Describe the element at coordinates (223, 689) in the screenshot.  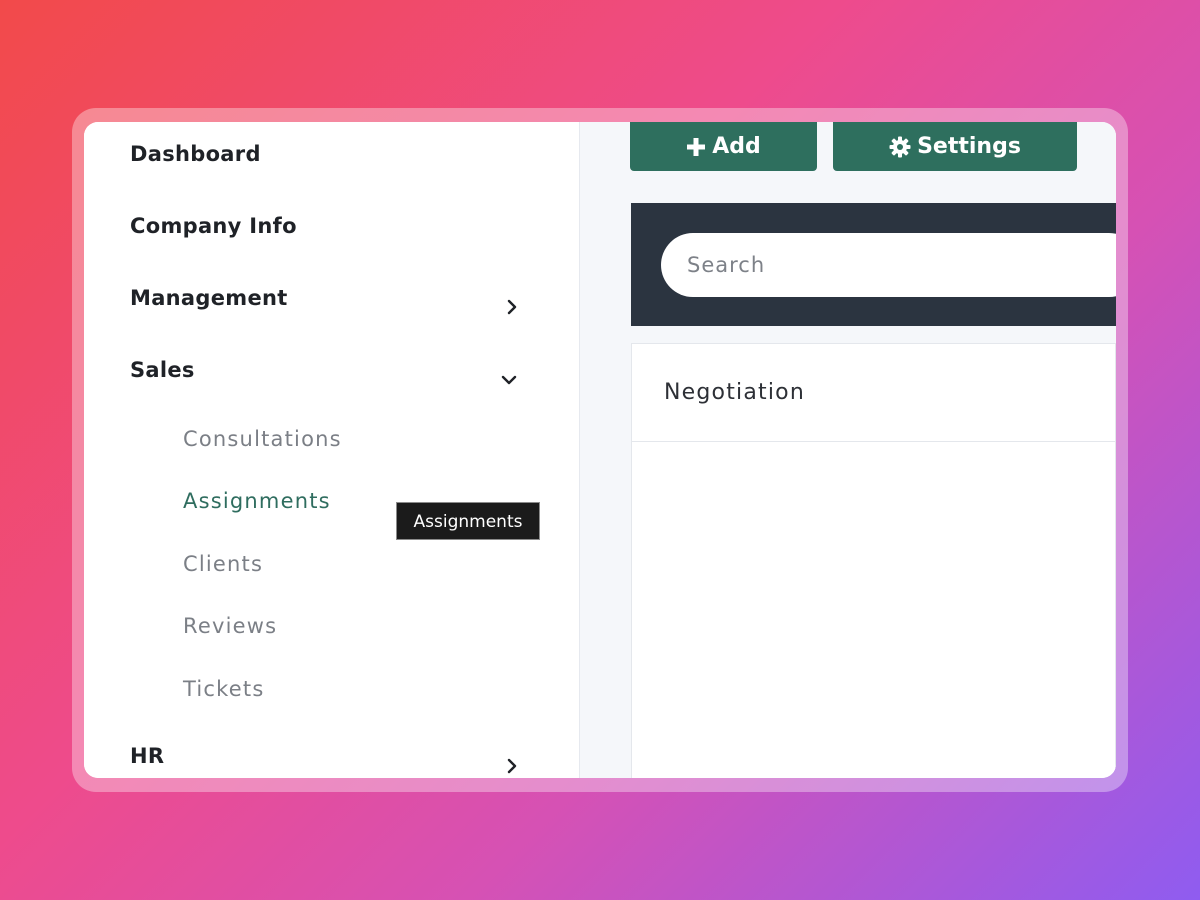
I see `sidebar-subitem-tickets: Tickets` at that location.